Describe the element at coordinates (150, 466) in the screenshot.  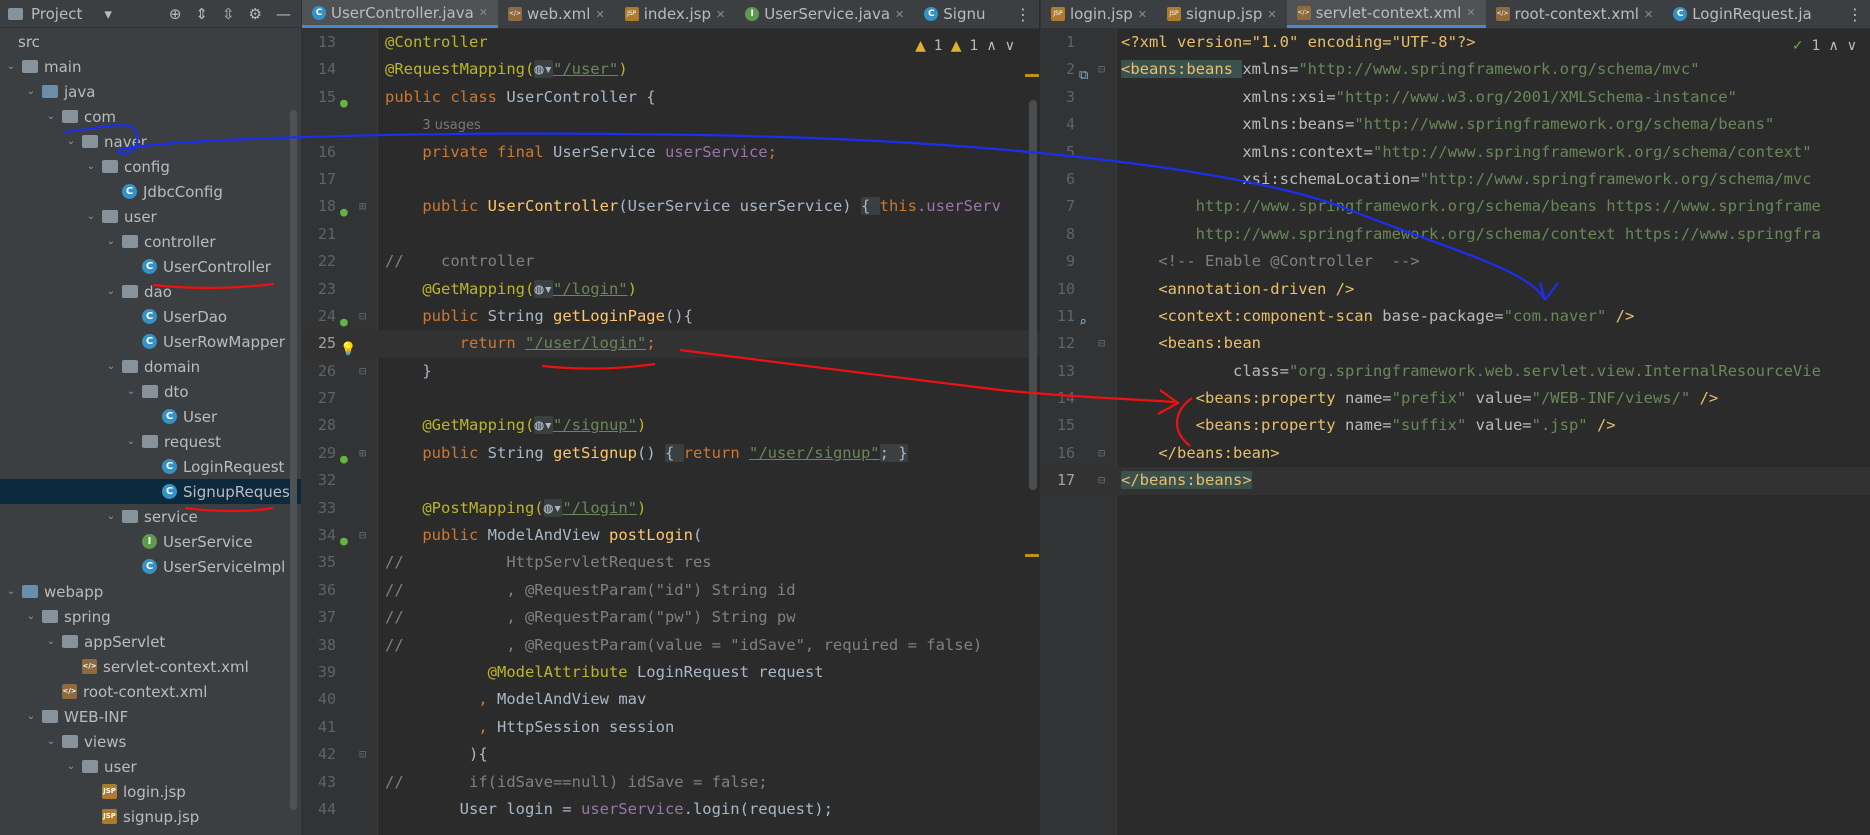
I see `tree-item: C LoginRequest` at that location.